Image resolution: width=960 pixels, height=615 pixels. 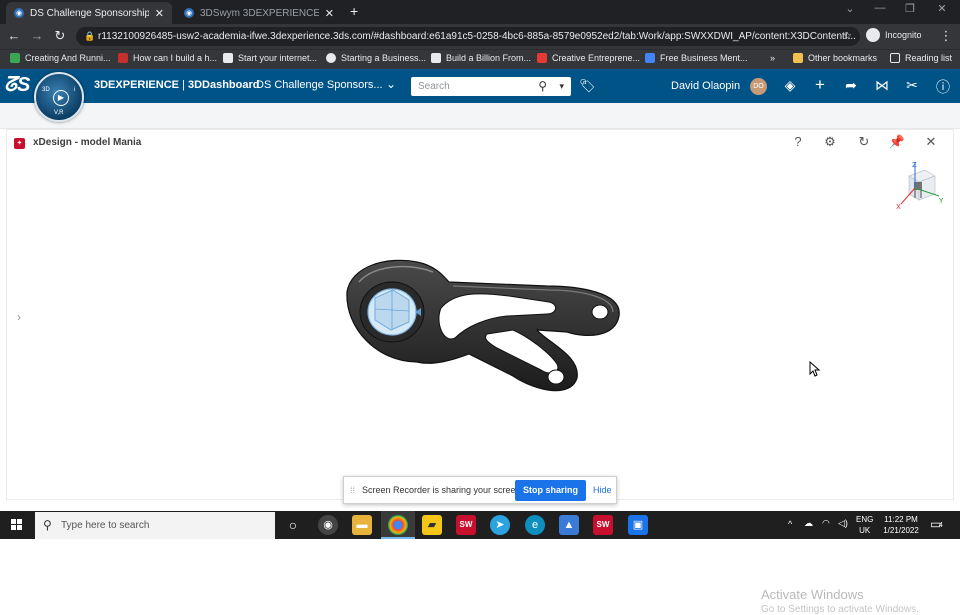 What do you see at coordinates (19, 13) in the screenshot?
I see `3dexperience-favicon-icon: ◉` at bounding box center [19, 13].